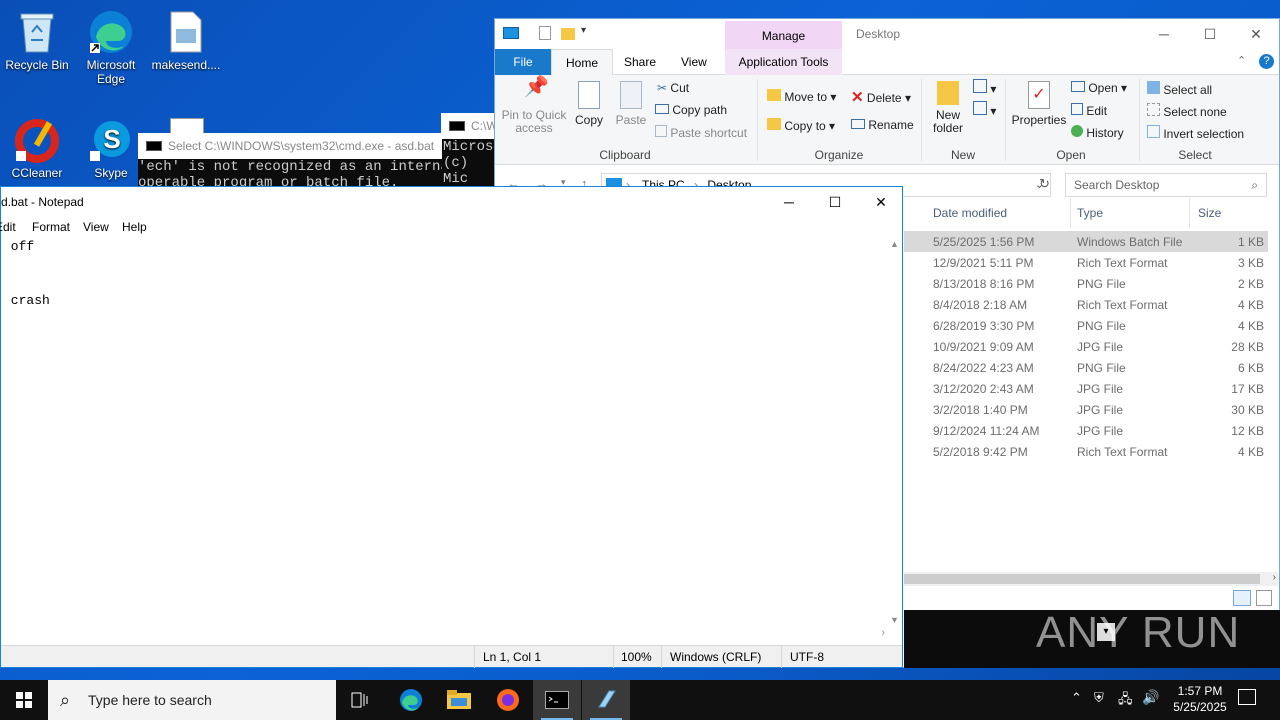 This screenshot has width=1280, height=720. What do you see at coordinates (1086, 451) in the screenshot?
I see `file-row: 5/2/2018 9:42 PM Rich Text Format 4 KB` at bounding box center [1086, 451].